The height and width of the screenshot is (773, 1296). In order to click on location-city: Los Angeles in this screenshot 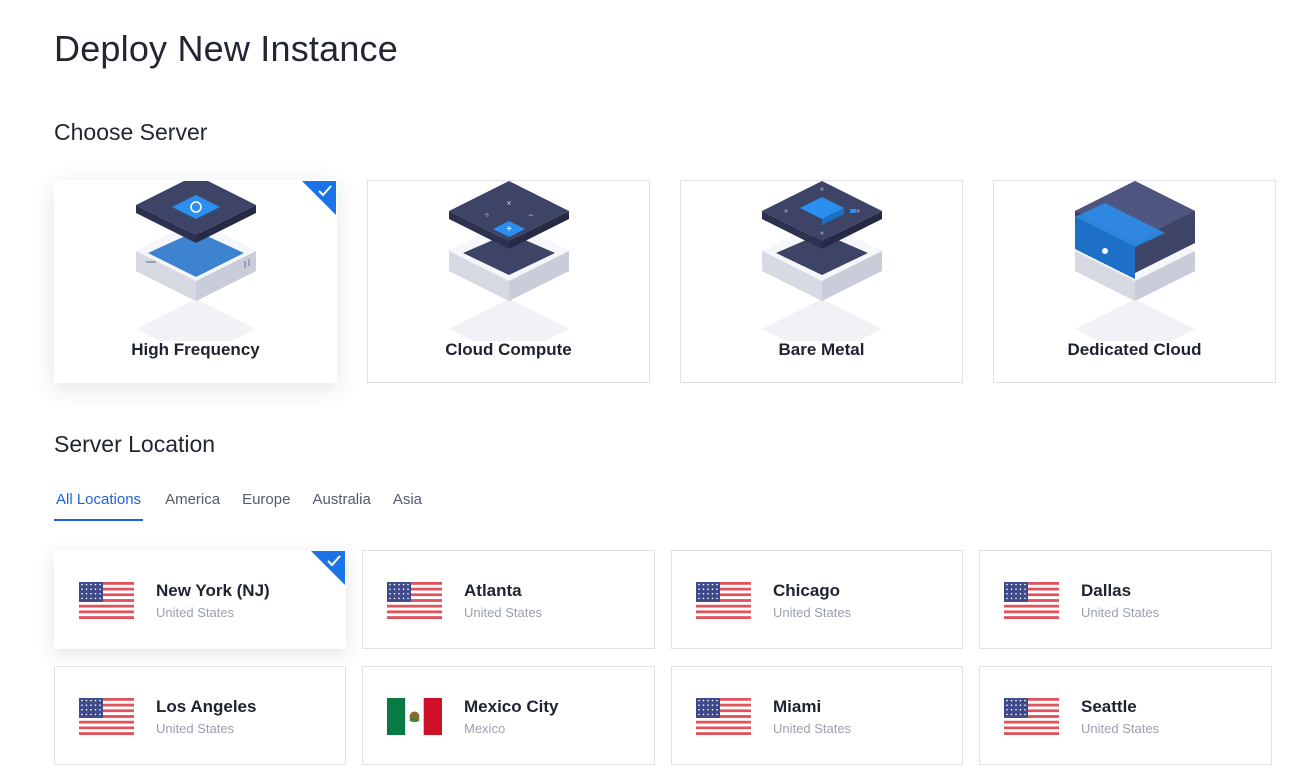, I will do `click(206, 706)`.